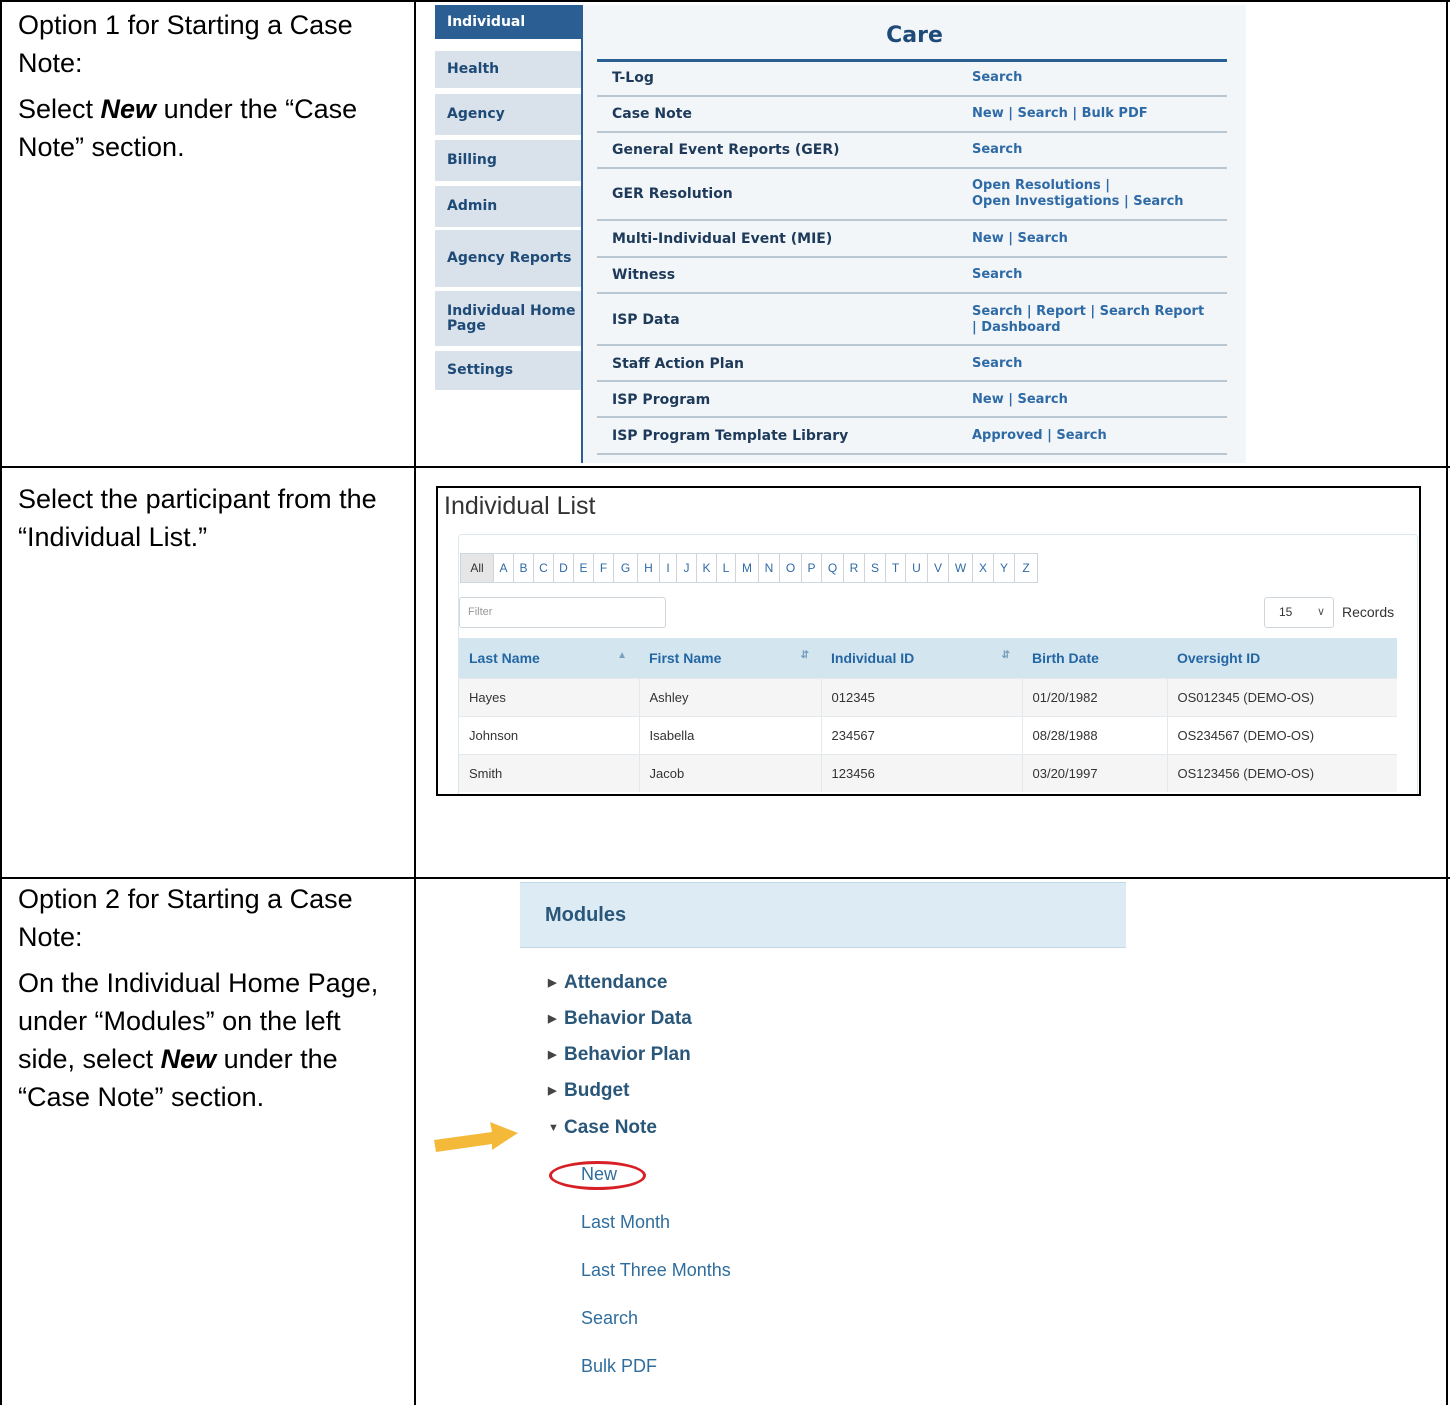 The width and height of the screenshot is (1450, 1405). Describe the element at coordinates (1016, 328) in the screenshot. I see `isp-data-links-line2: | Dashboard` at that location.